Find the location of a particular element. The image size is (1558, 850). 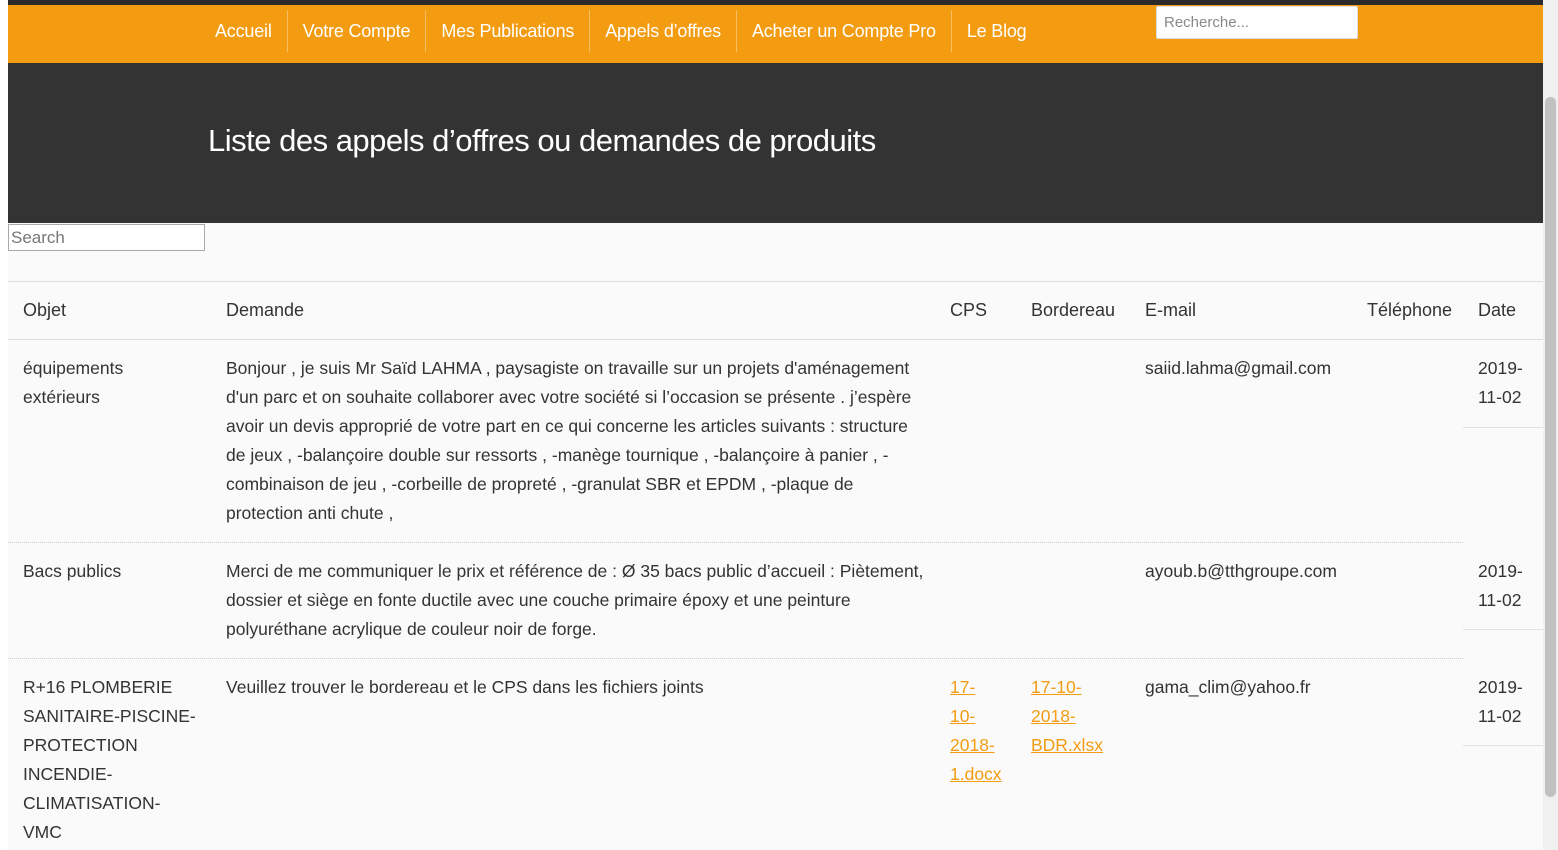

row-1-date-line: 2019- is located at coordinates (1500, 368).